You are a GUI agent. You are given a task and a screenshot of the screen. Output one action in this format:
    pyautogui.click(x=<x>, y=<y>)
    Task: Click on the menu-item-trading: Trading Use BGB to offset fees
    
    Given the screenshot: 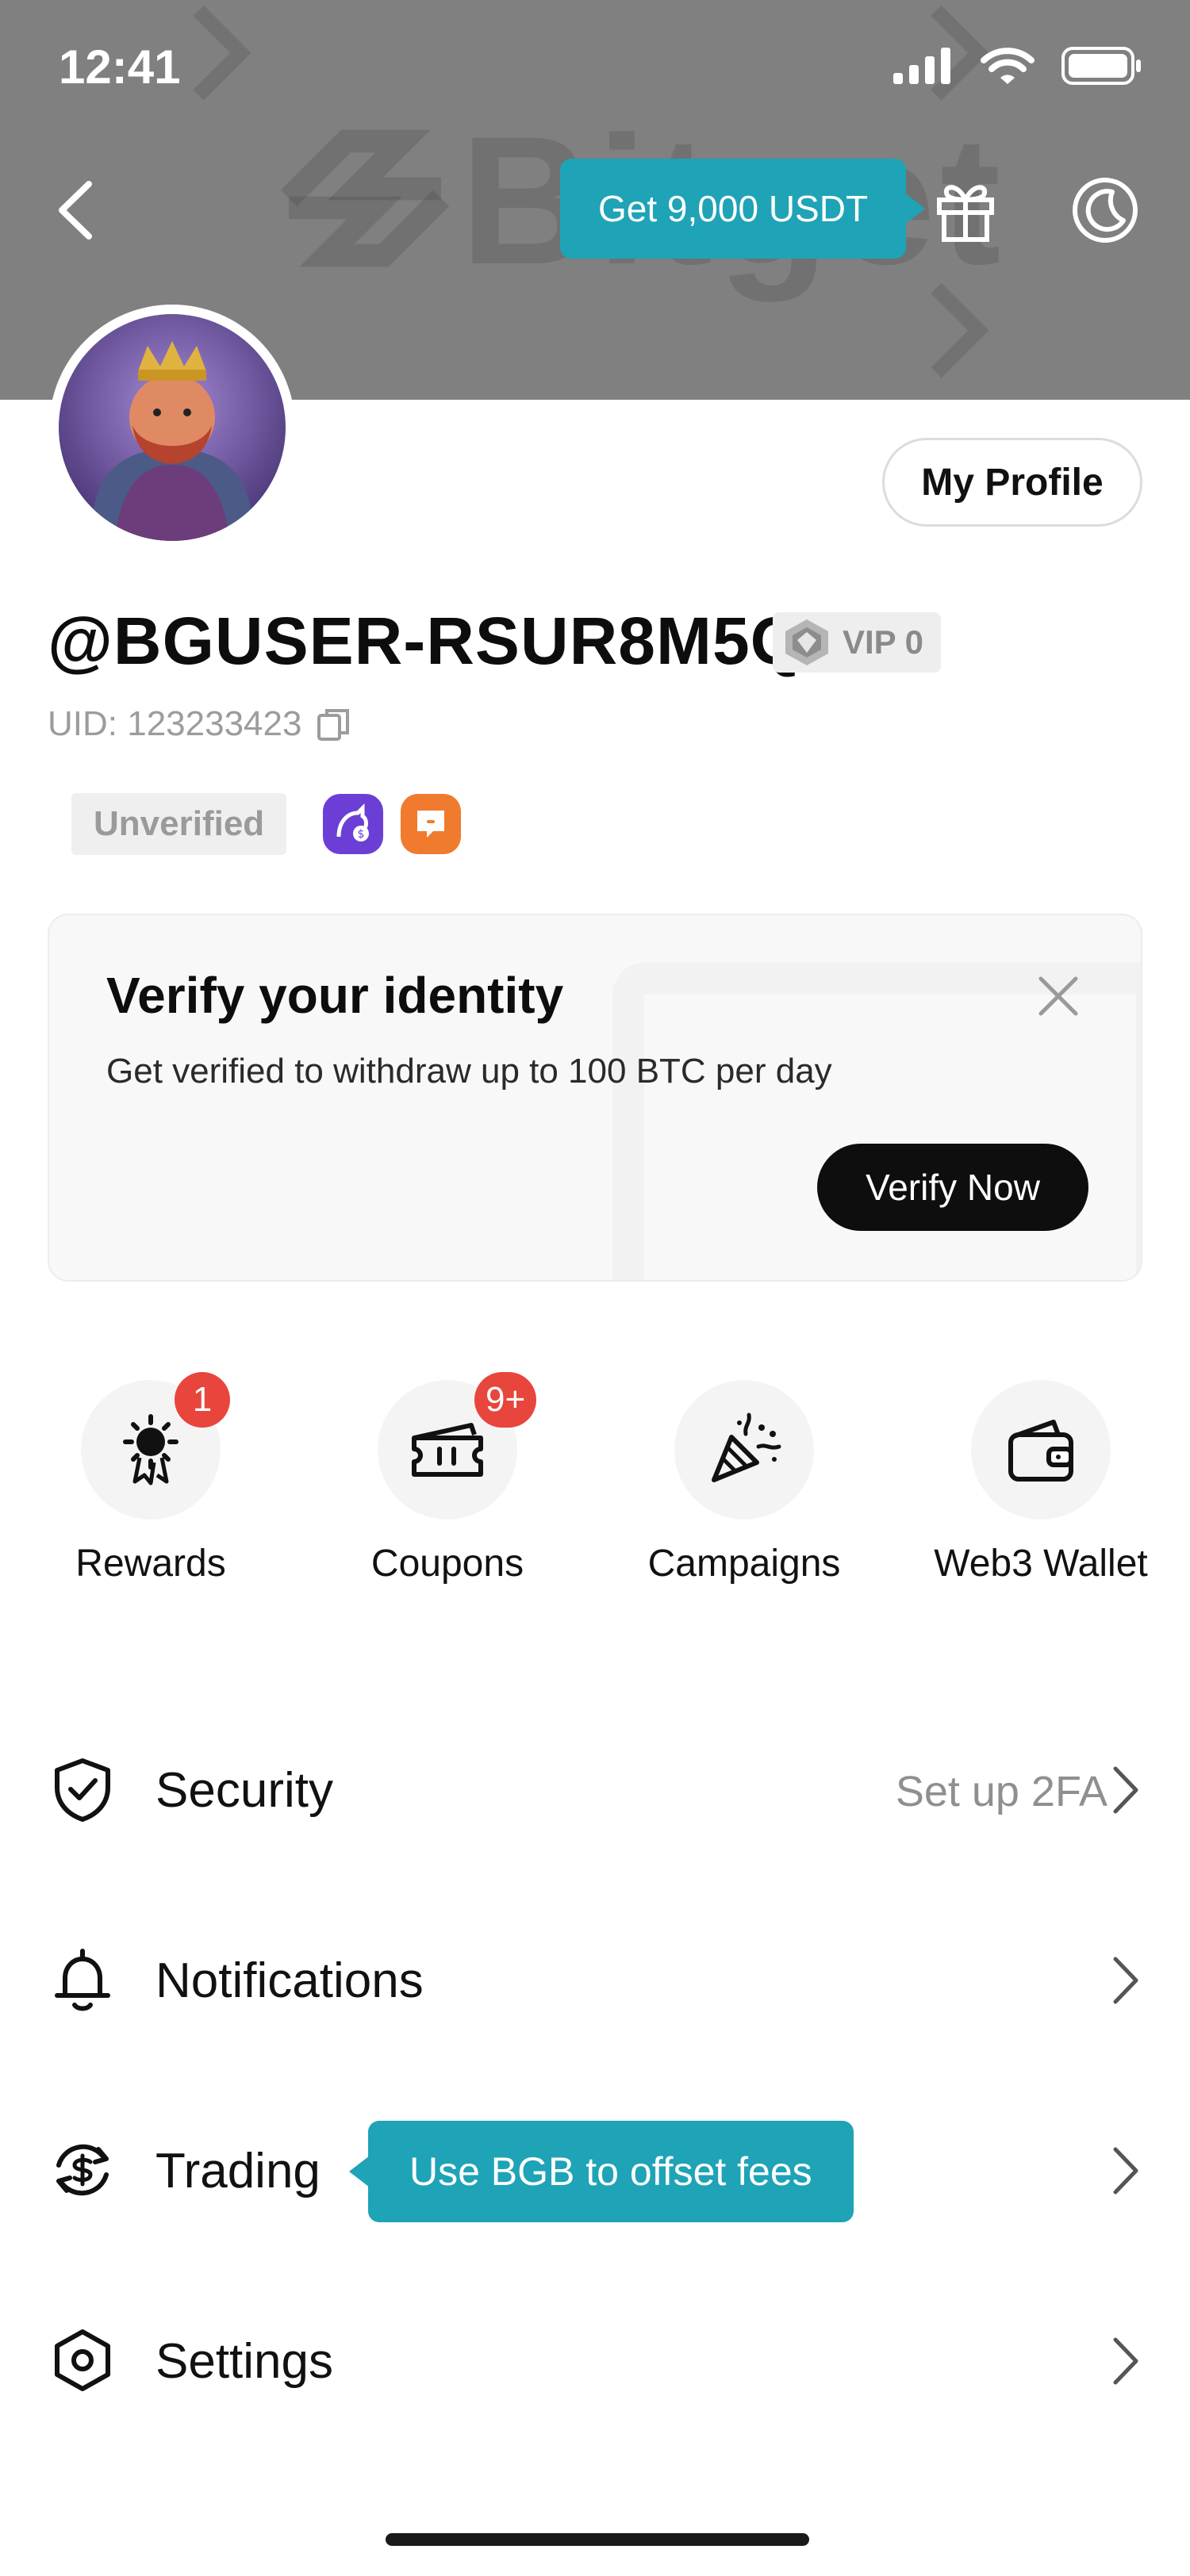 What is the action you would take?
    pyautogui.click(x=595, y=2169)
    